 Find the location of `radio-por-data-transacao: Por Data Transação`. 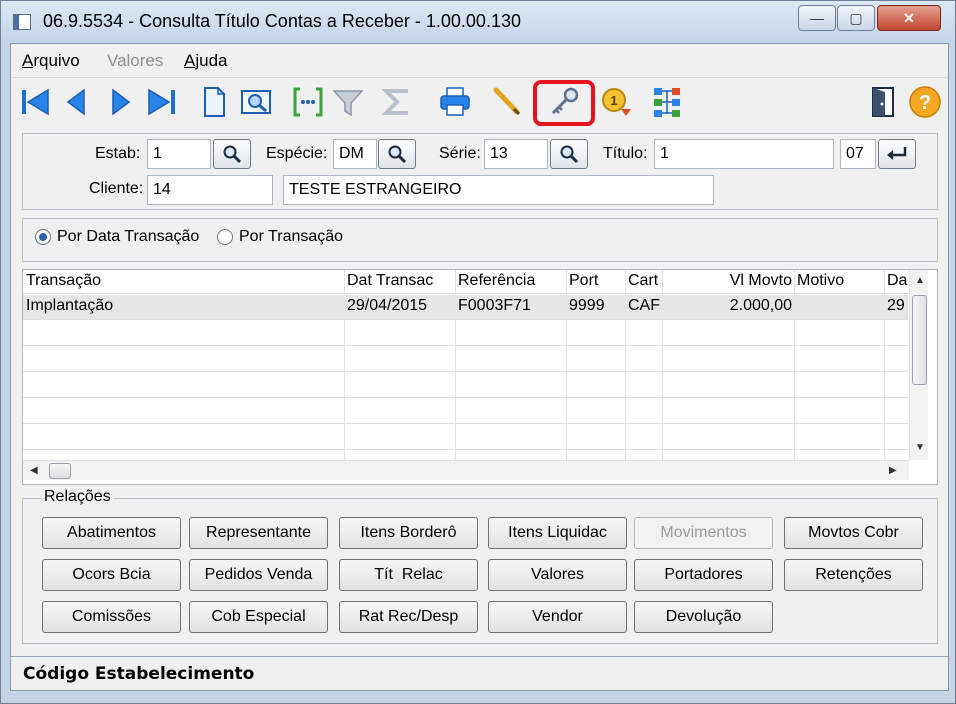

radio-por-data-transacao: Por Data Transação is located at coordinates (117, 237).